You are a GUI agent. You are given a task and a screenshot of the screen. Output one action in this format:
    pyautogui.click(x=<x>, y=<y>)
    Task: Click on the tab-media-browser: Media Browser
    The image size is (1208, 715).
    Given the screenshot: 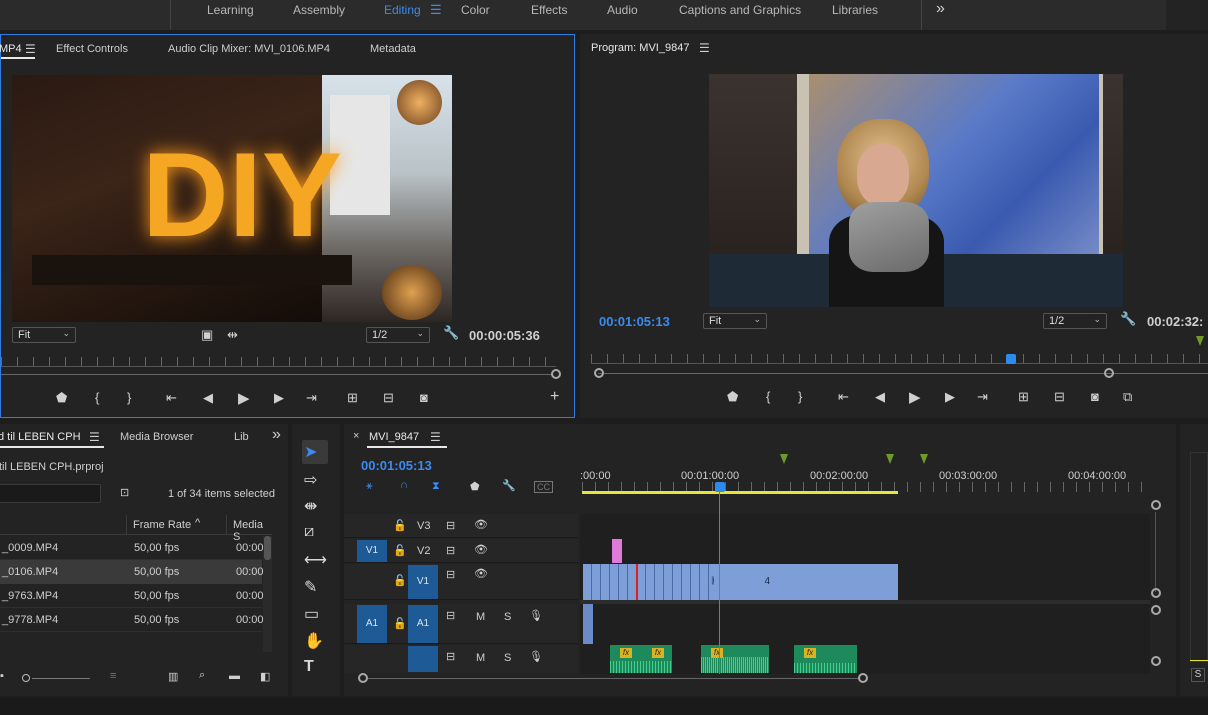 What is the action you would take?
    pyautogui.click(x=156, y=437)
    